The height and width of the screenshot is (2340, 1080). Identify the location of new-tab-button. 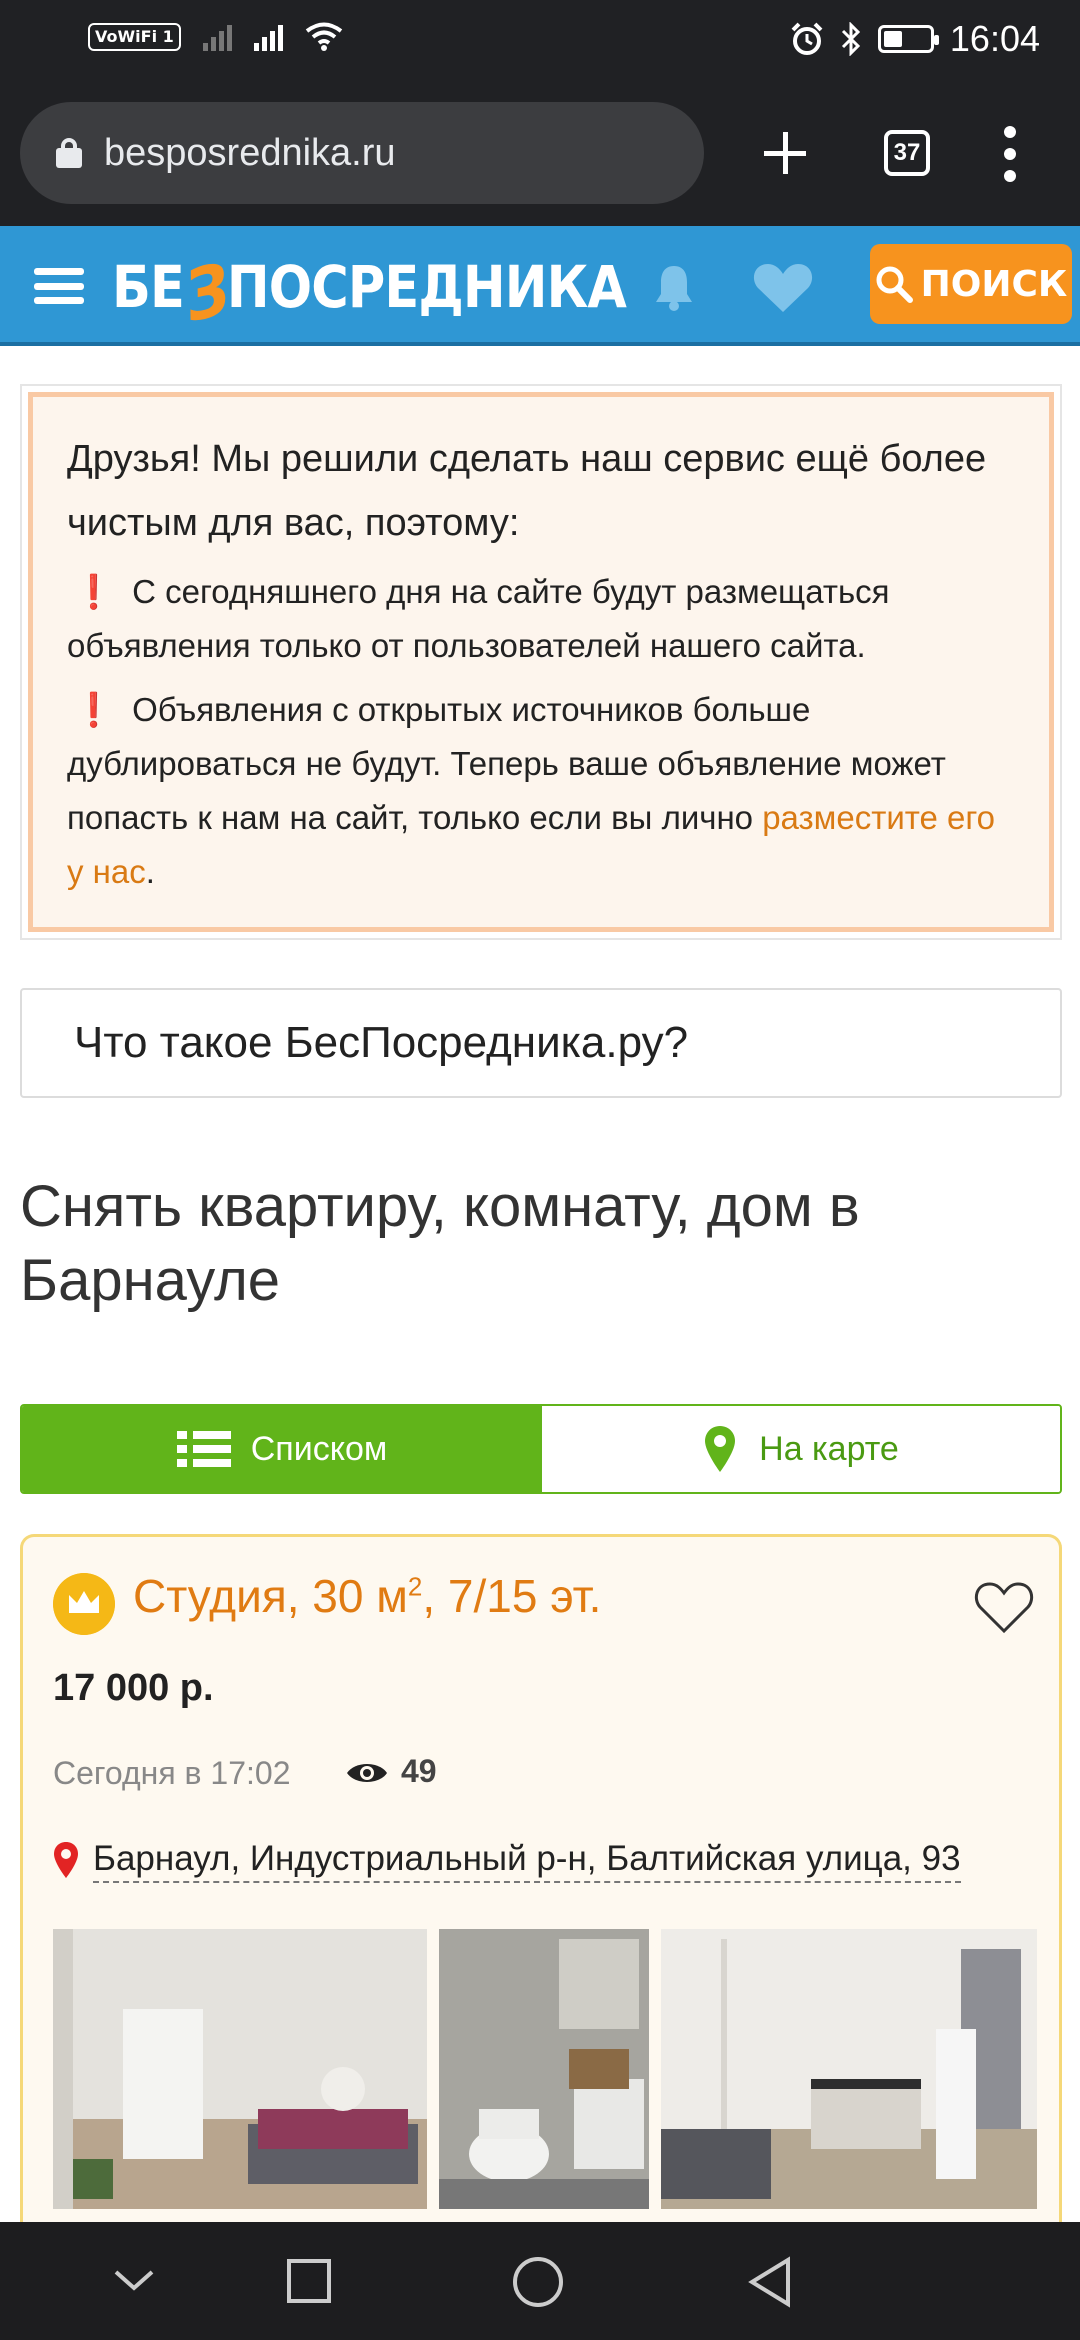
(785, 153).